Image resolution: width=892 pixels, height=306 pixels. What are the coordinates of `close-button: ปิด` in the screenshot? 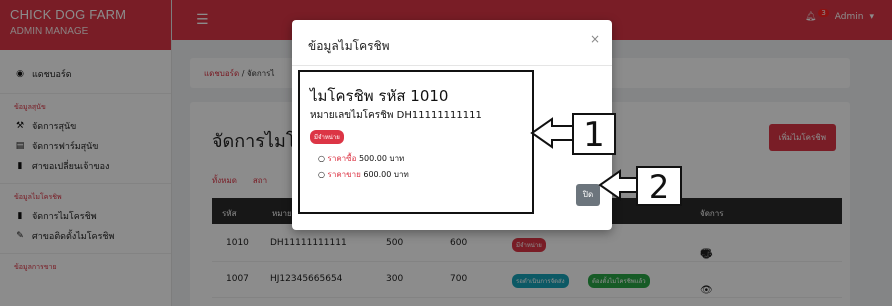 It's located at (588, 195).